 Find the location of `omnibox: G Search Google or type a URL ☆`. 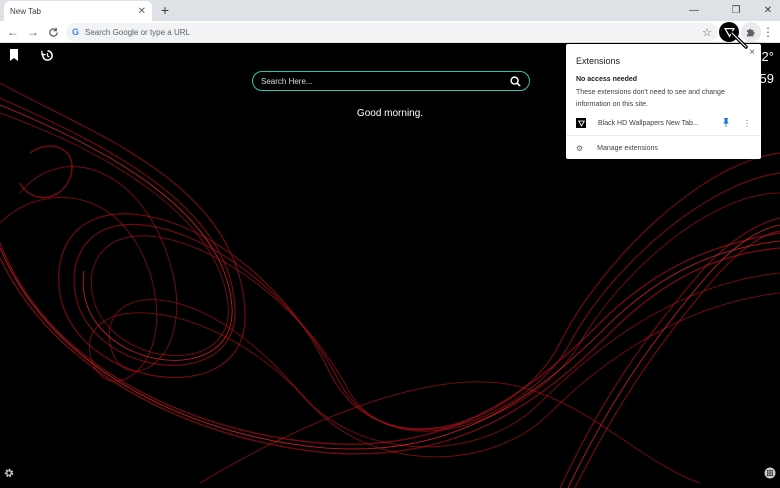

omnibox: G Search Google or type a URL ☆ is located at coordinates (392, 32).